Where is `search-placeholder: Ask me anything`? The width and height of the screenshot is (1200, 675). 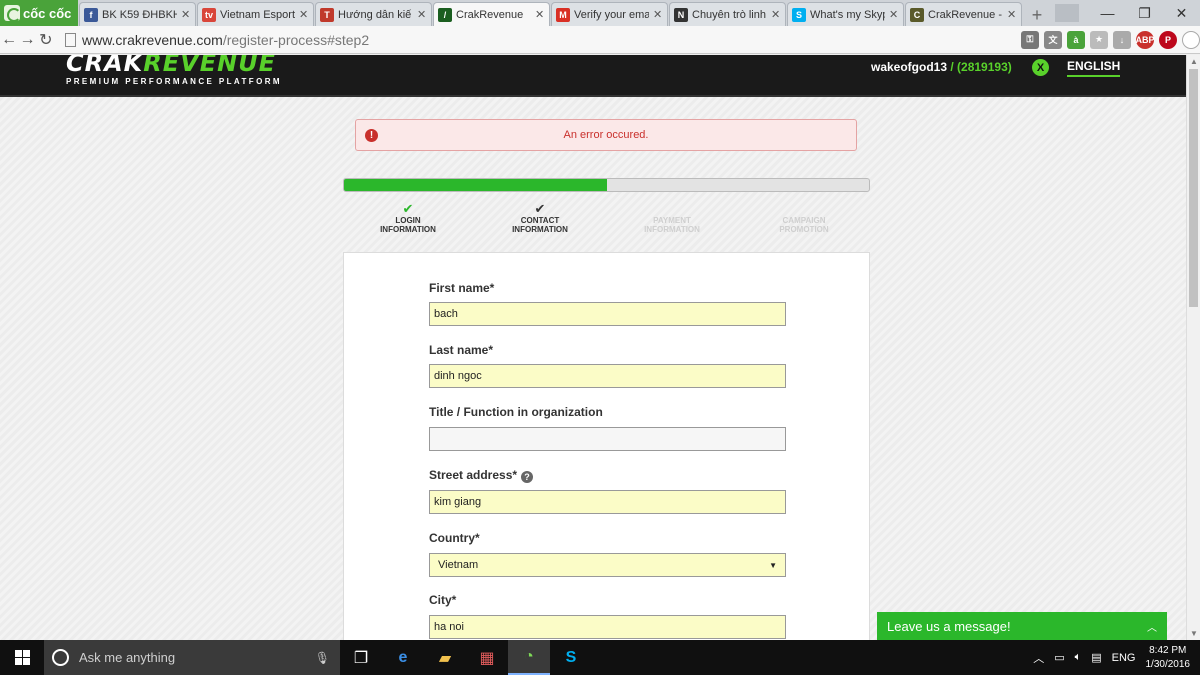 search-placeholder: Ask me anything is located at coordinates (127, 657).